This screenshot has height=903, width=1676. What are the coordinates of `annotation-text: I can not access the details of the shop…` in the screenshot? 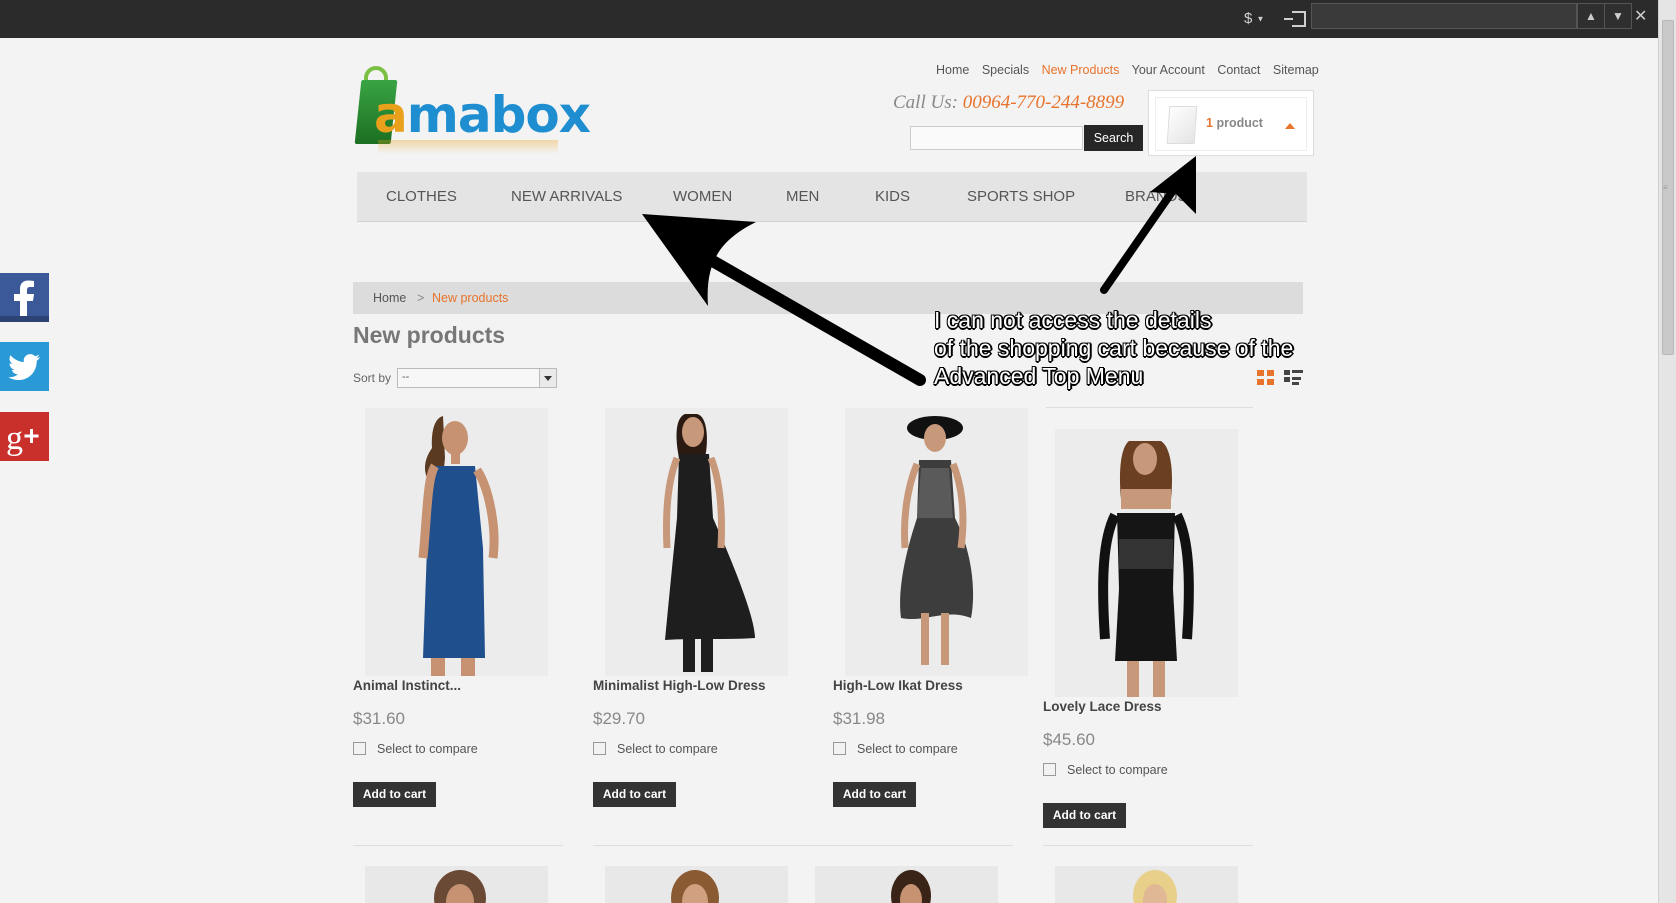 It's located at (1113, 348).